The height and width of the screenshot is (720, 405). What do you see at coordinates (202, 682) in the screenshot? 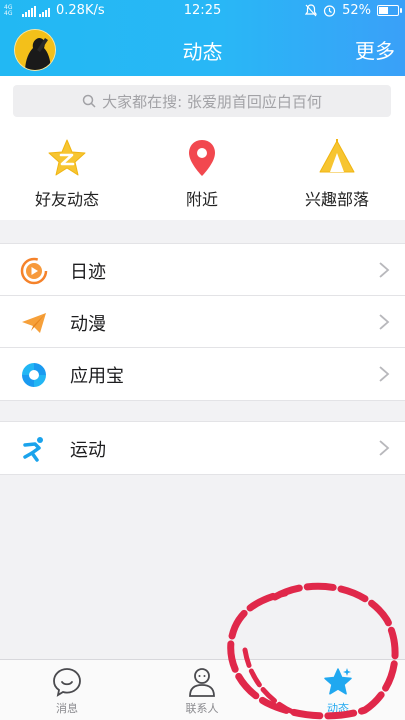
I see `contacts-icon` at bounding box center [202, 682].